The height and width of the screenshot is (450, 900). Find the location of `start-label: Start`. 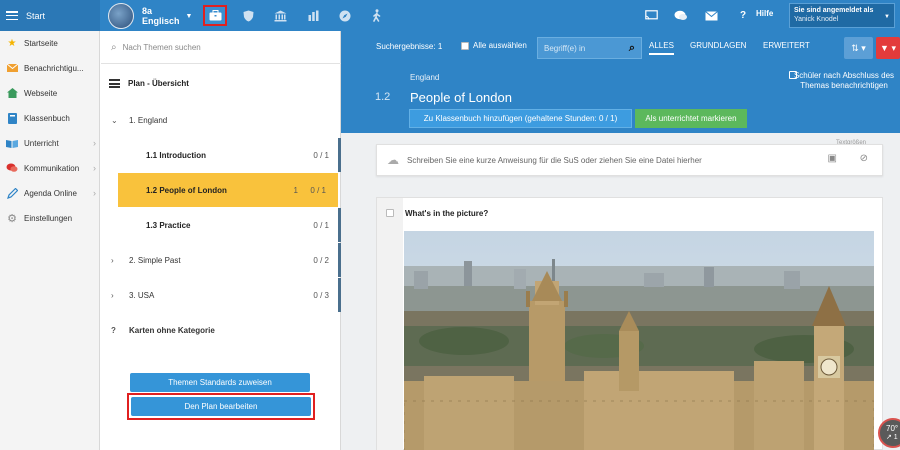

start-label: Start is located at coordinates (36, 15).